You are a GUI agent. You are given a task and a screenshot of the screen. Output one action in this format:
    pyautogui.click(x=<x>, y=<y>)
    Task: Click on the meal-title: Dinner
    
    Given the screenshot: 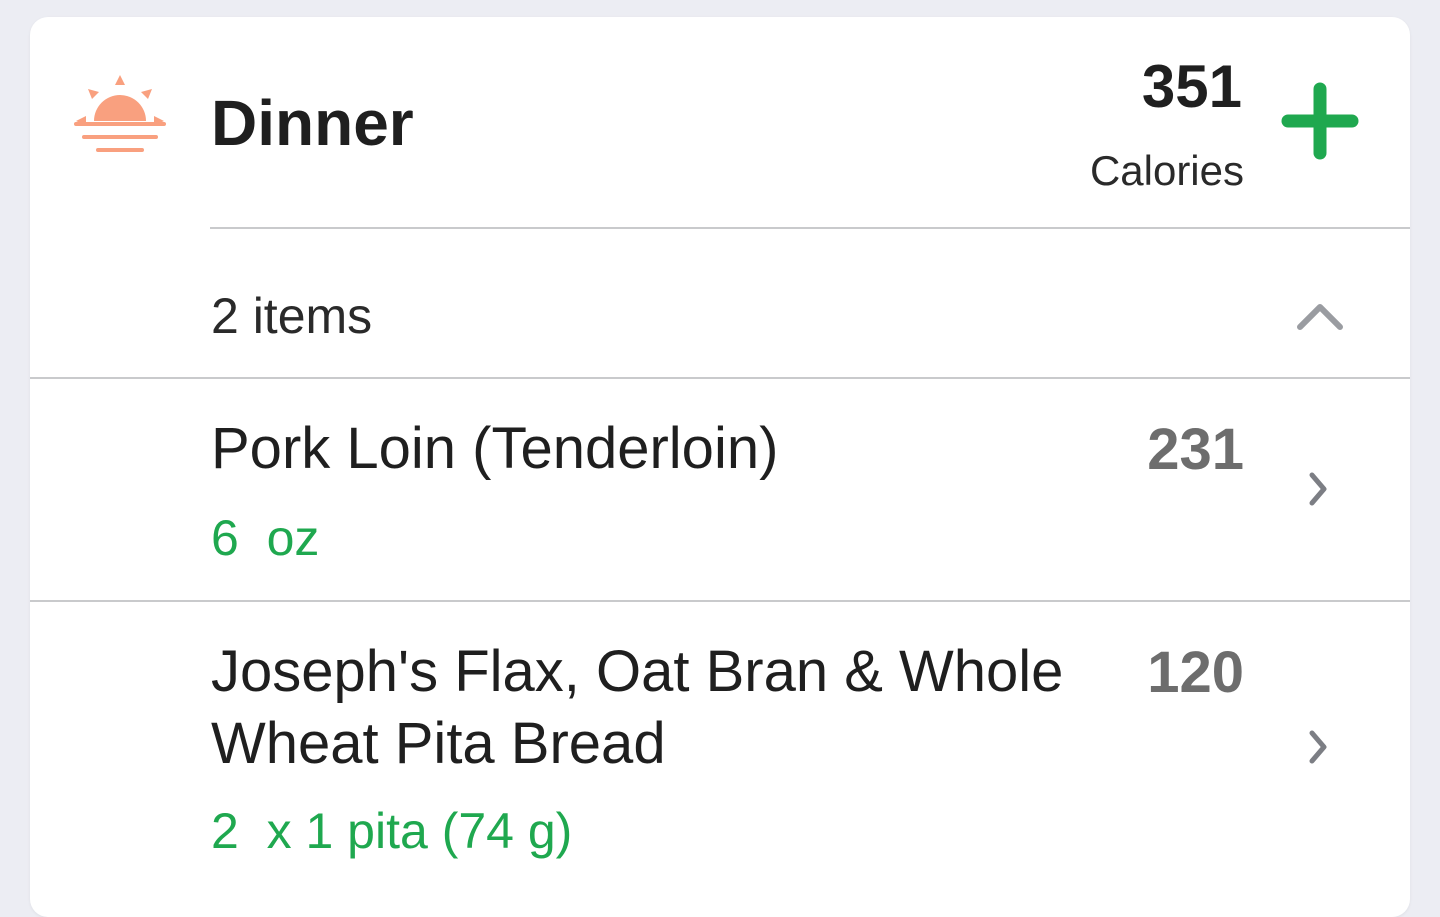 What is the action you would take?
    pyautogui.click(x=312, y=123)
    